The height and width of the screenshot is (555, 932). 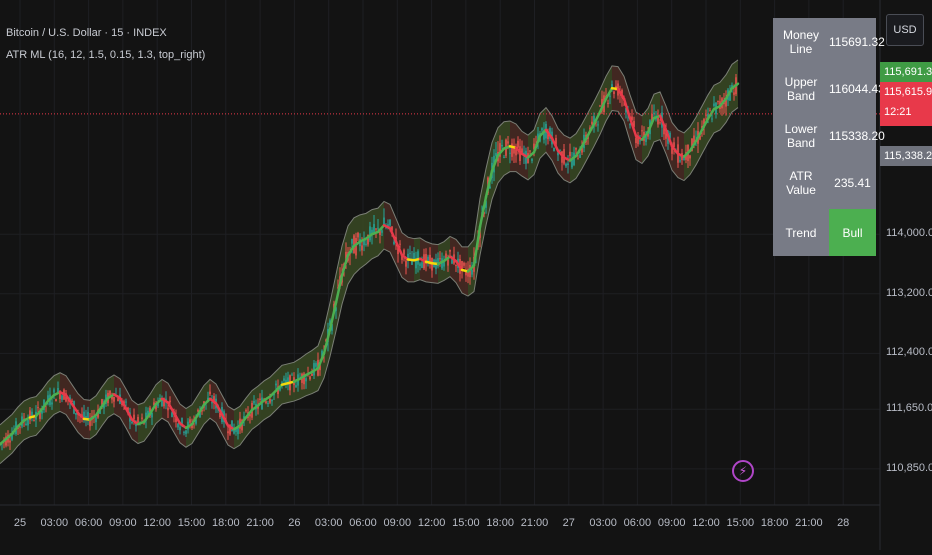 I want to click on table-row: Upper Band 116044.43, so click(x=829, y=88).